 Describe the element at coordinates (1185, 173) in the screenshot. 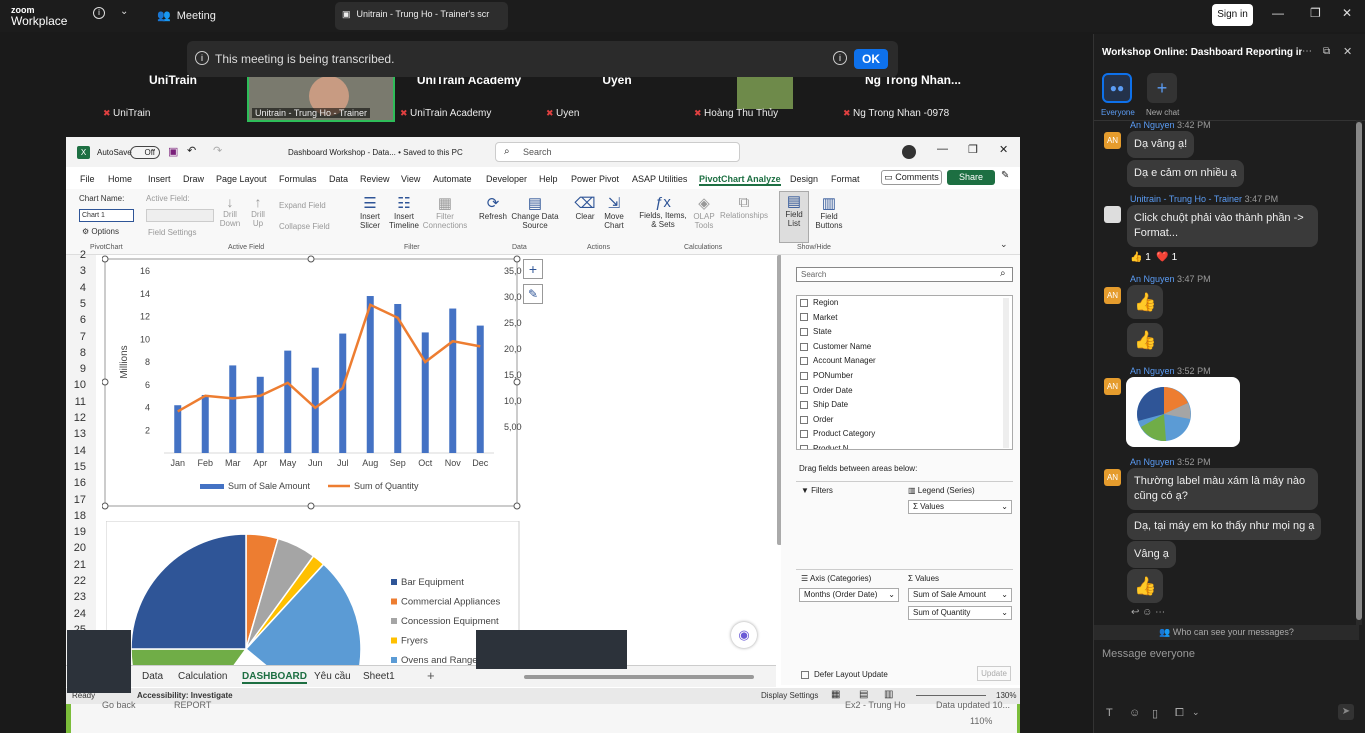

I see `chat-message: Dạ e cảm ơn nhiều ạ` at that location.